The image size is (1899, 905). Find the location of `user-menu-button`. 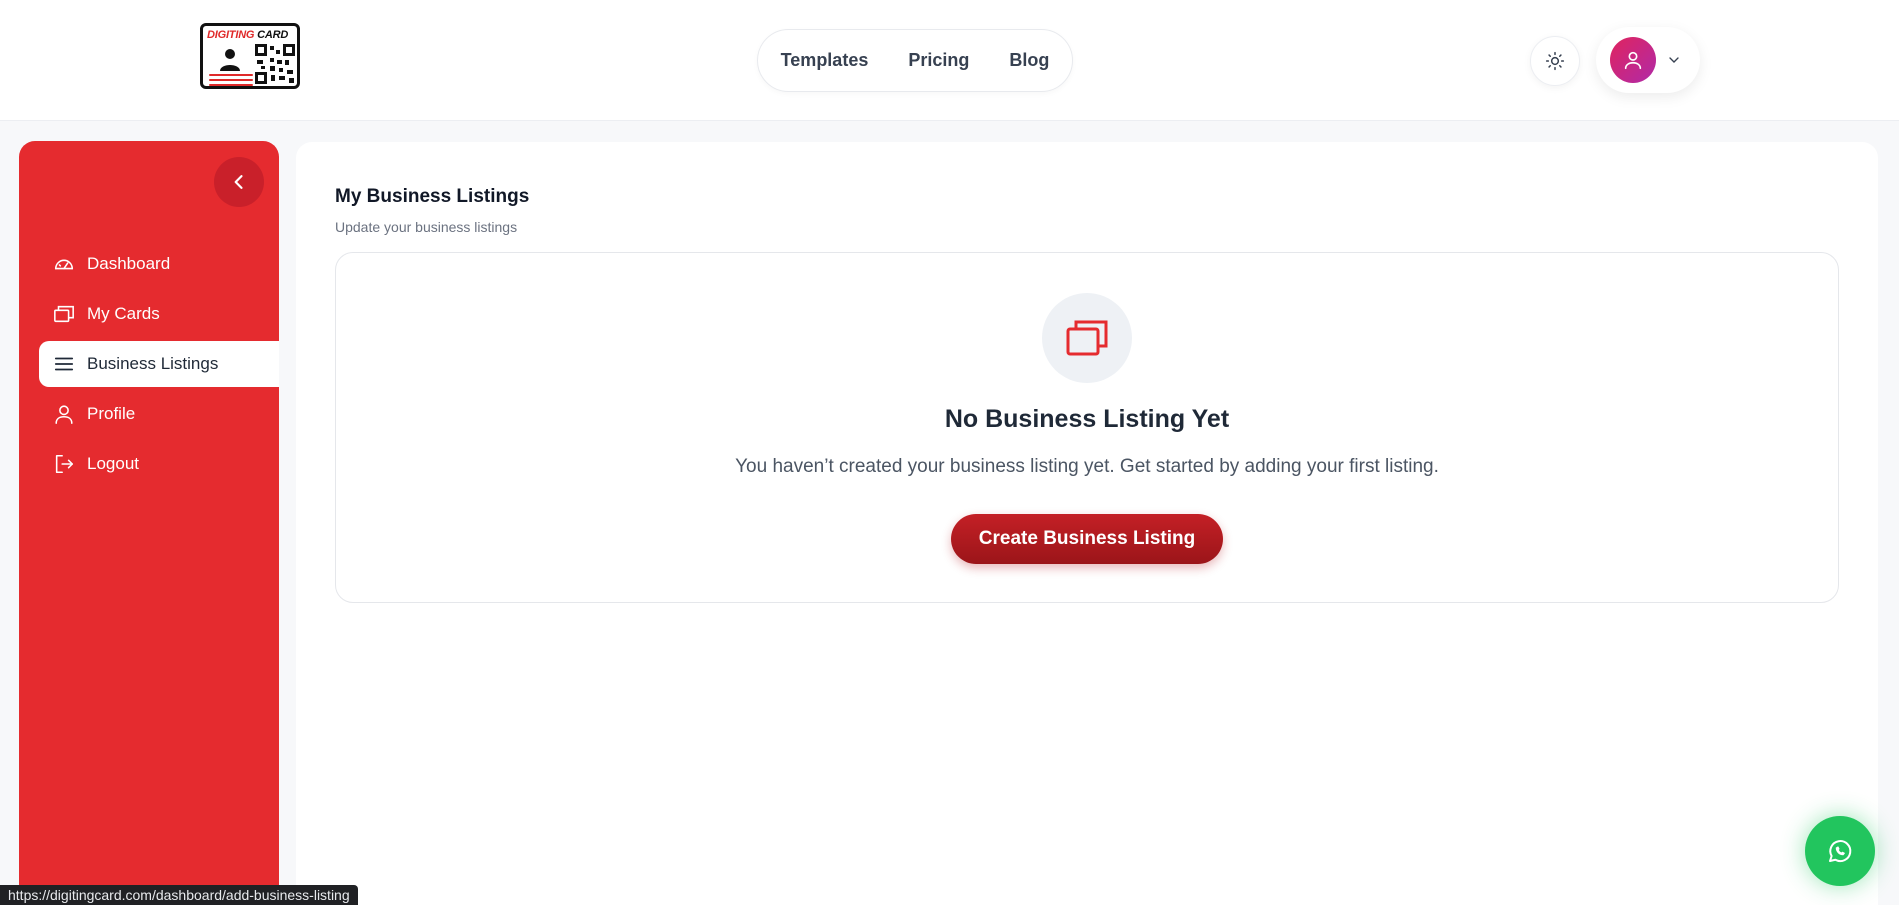

user-menu-button is located at coordinates (1648, 60).